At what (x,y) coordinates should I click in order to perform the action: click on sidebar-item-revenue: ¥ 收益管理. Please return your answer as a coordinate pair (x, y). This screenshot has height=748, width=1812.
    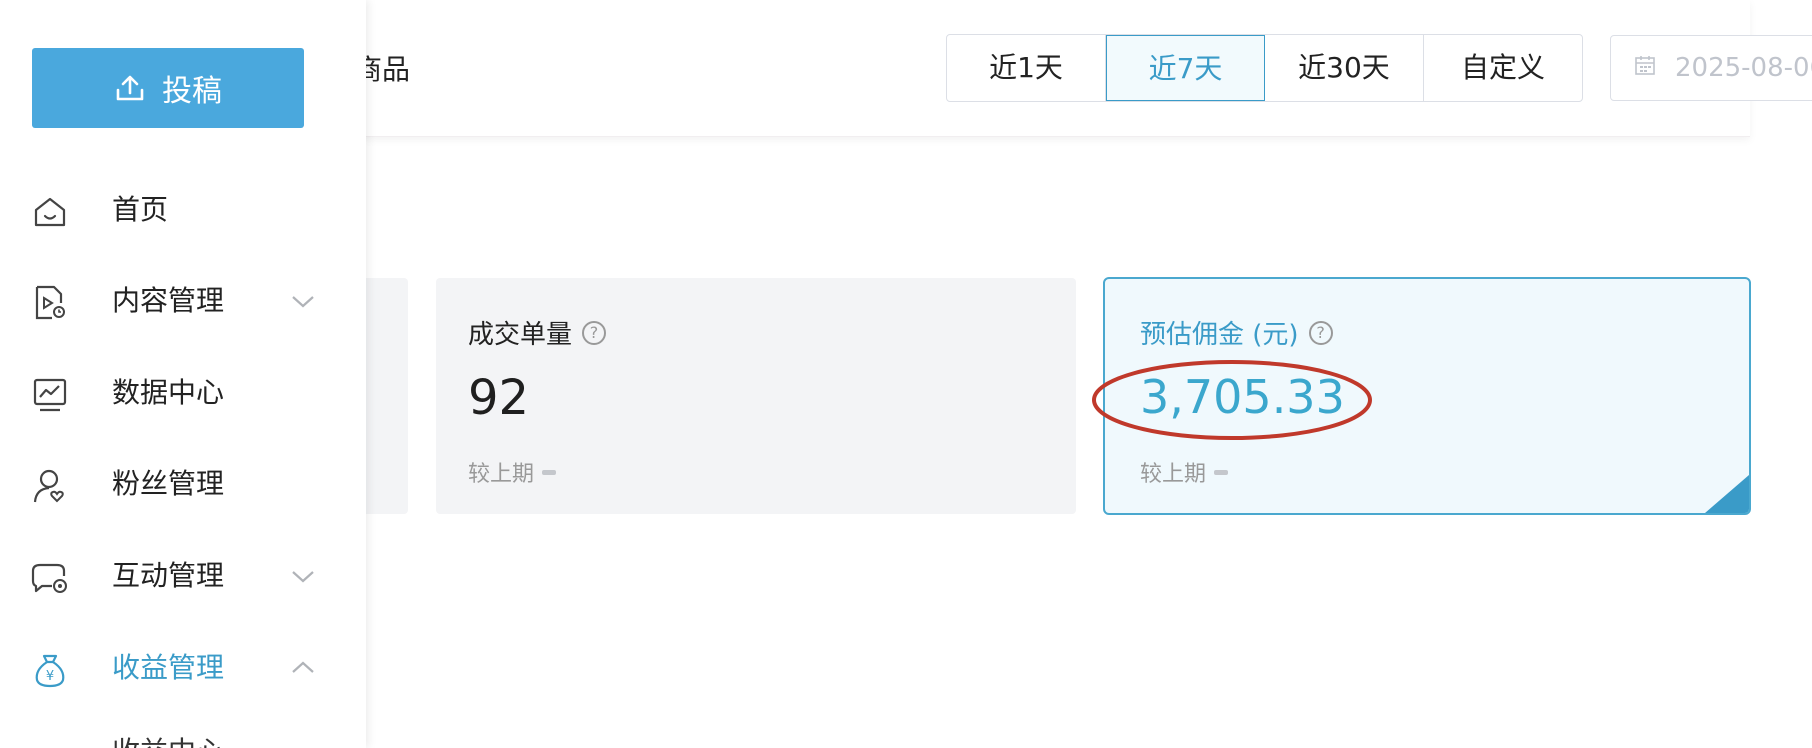
    Looking at the image, I should click on (183, 668).